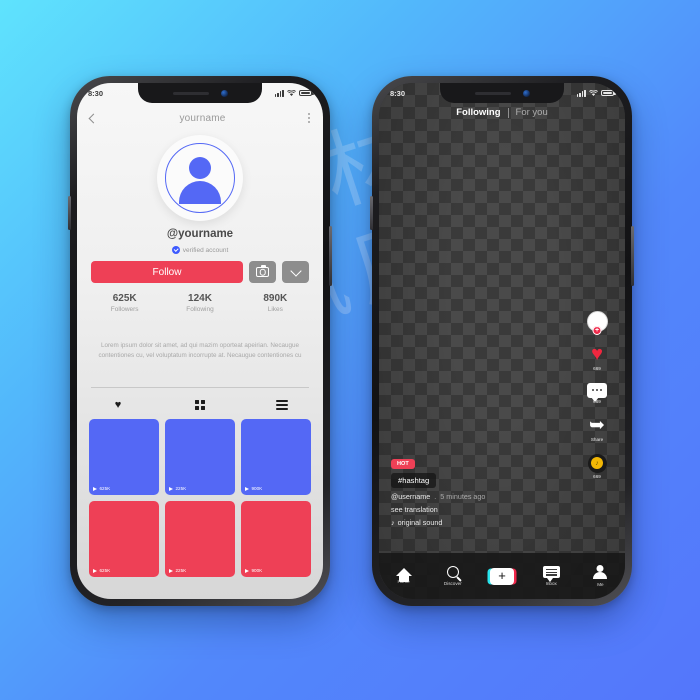 Image resolution: width=700 pixels, height=700 pixels. I want to click on page-title: yourname, so click(202, 118).